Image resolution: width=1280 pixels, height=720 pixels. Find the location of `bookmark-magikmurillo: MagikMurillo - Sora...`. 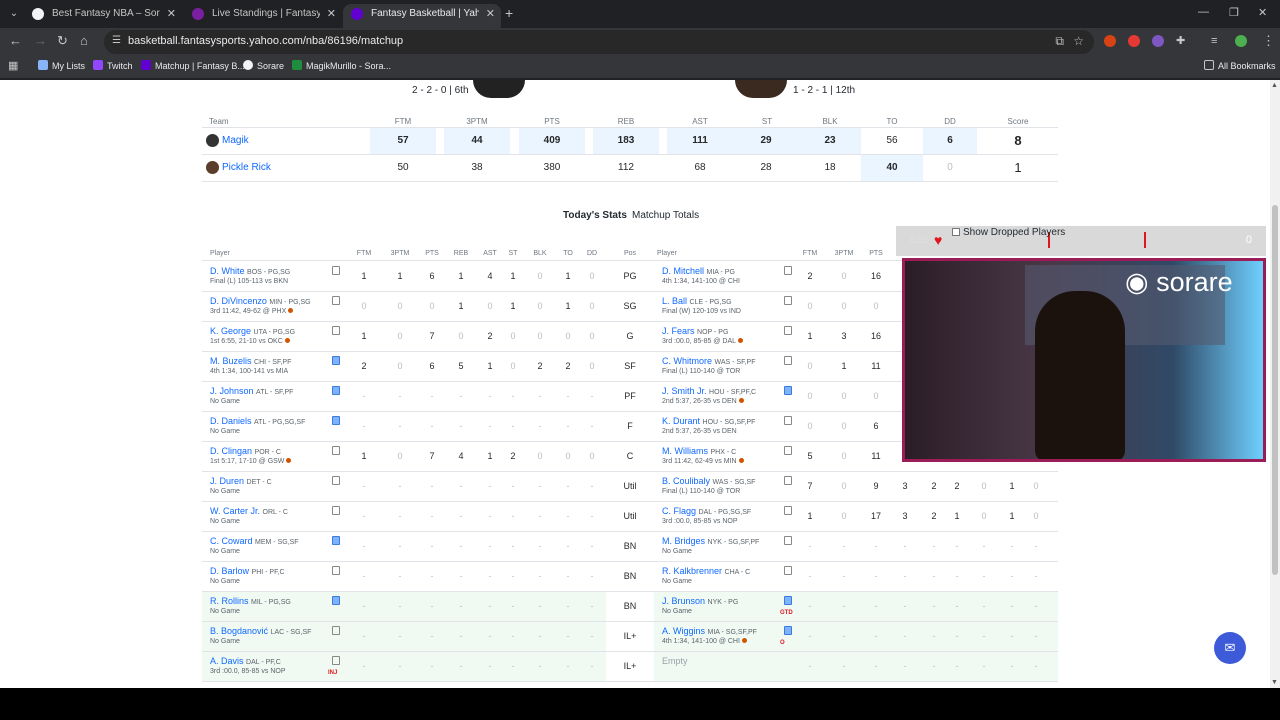

bookmark-magikmurillo: MagikMurillo - Sora... is located at coordinates (341, 65).